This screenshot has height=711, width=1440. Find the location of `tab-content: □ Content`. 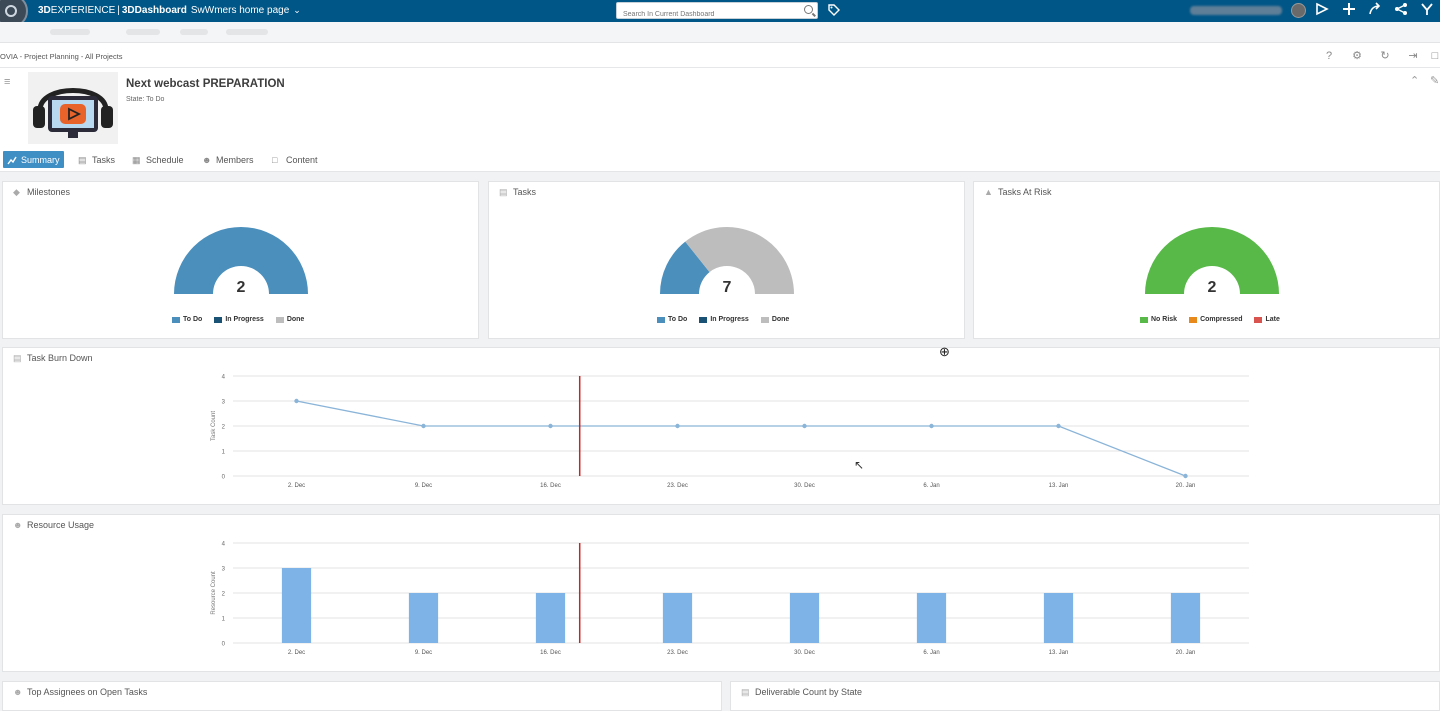

tab-content: □ Content is located at coordinates (295, 159).